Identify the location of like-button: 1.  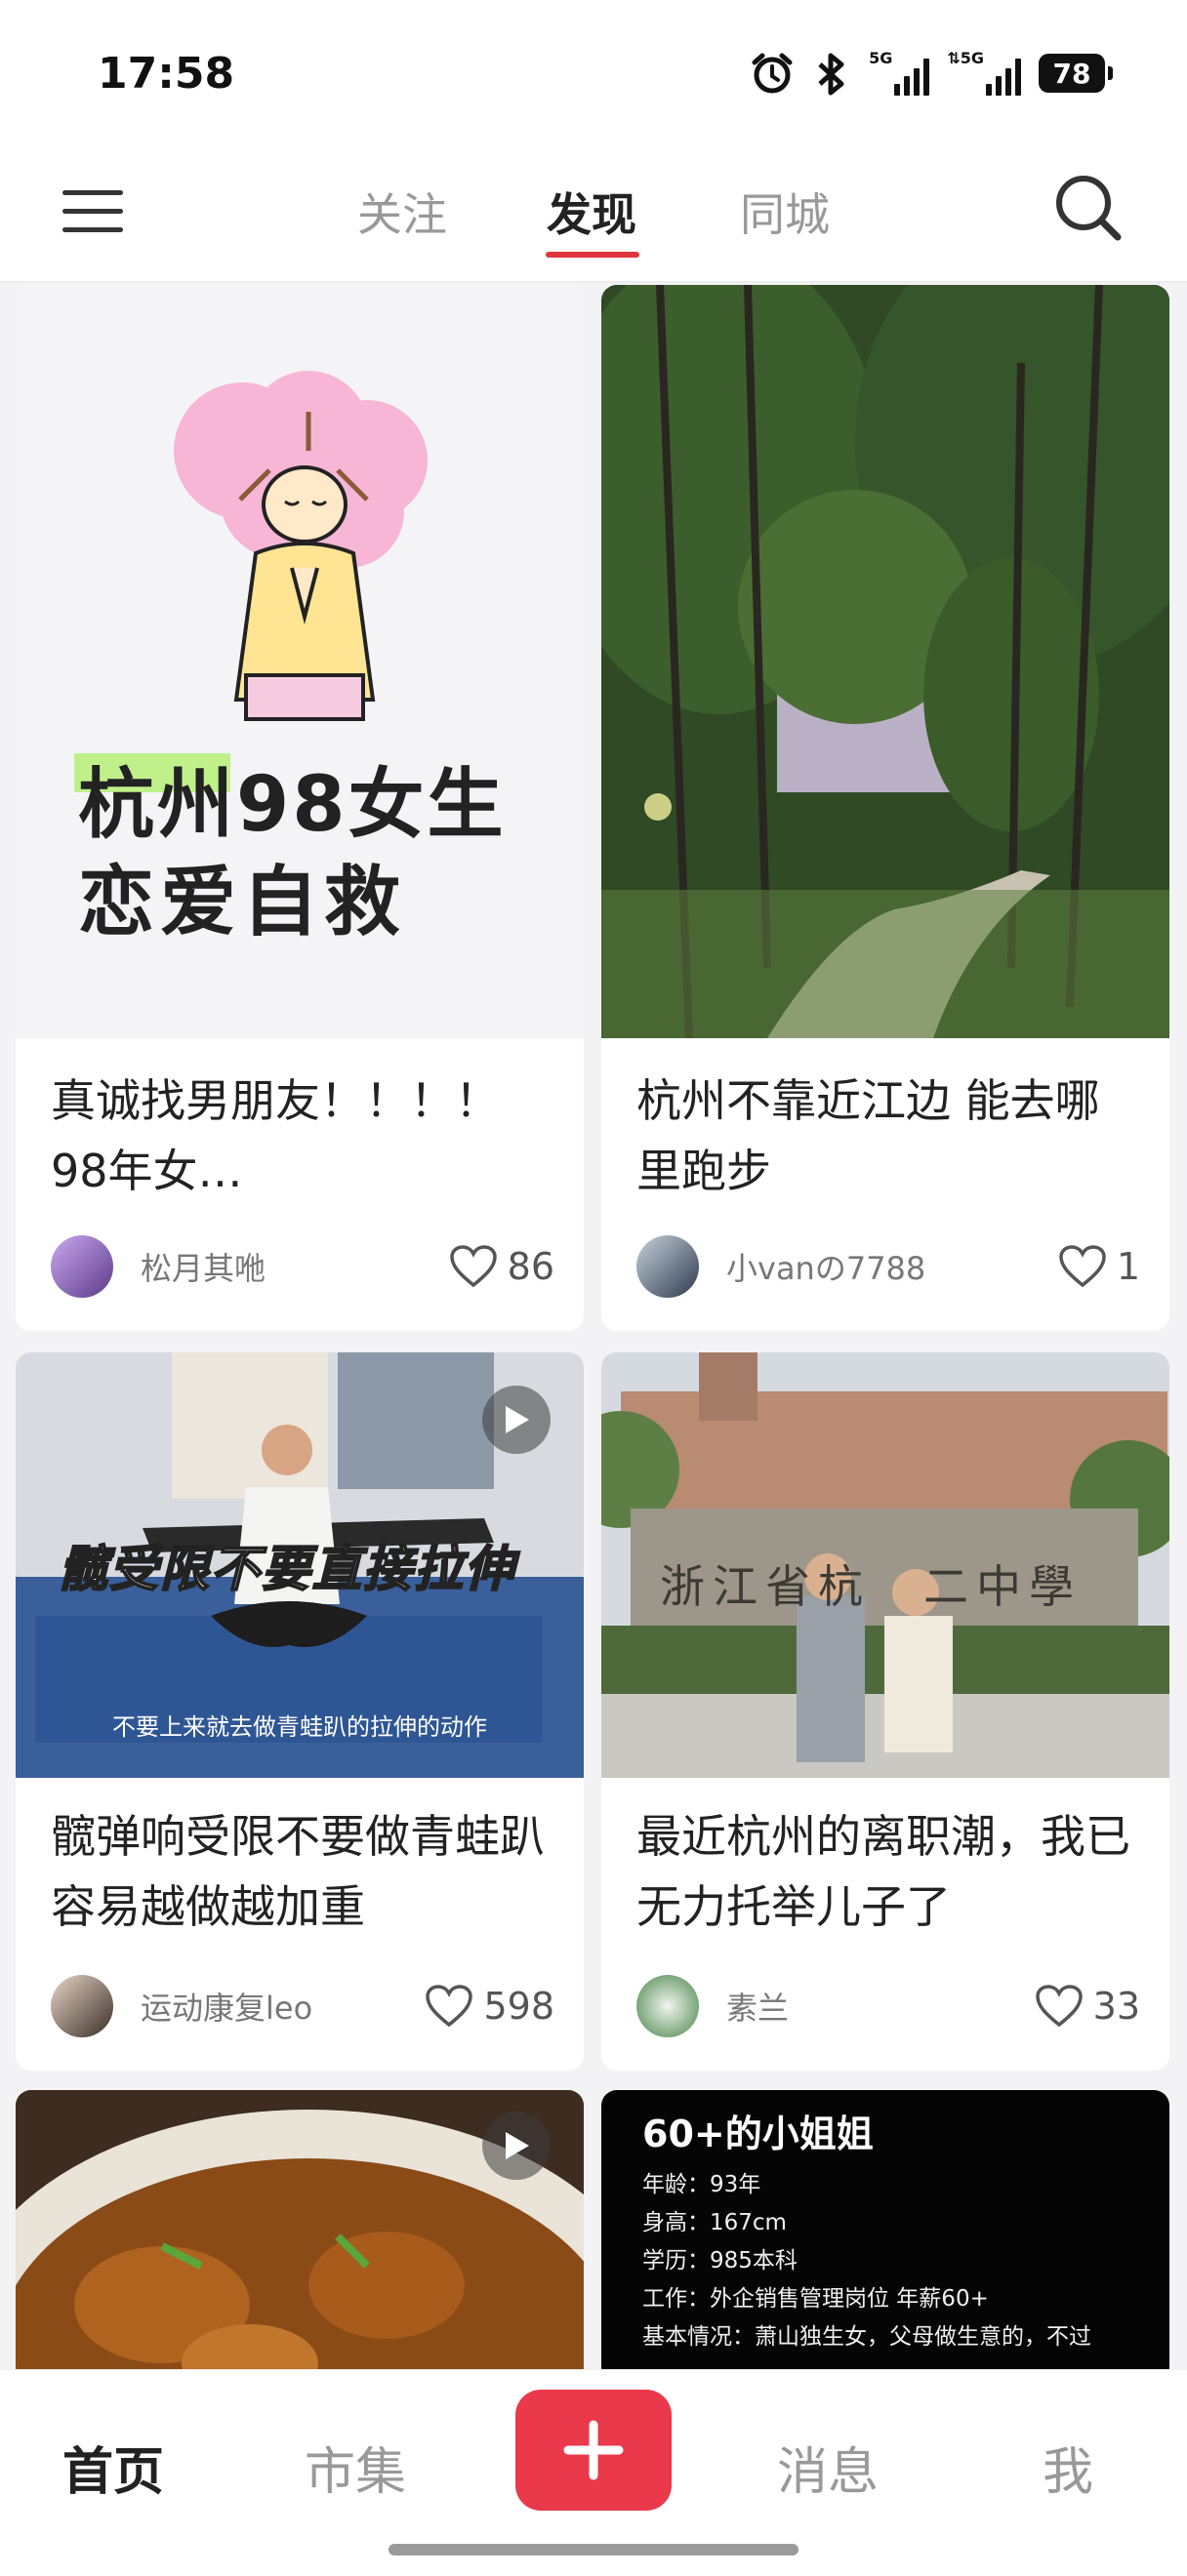
(1099, 1266).